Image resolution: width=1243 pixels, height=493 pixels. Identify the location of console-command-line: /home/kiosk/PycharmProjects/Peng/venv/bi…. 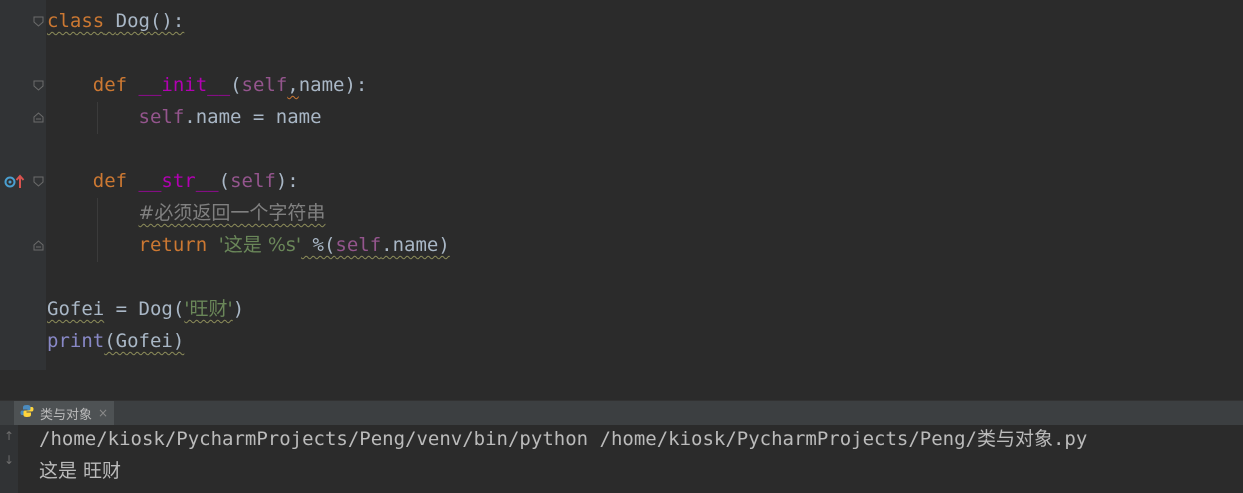
(563, 439).